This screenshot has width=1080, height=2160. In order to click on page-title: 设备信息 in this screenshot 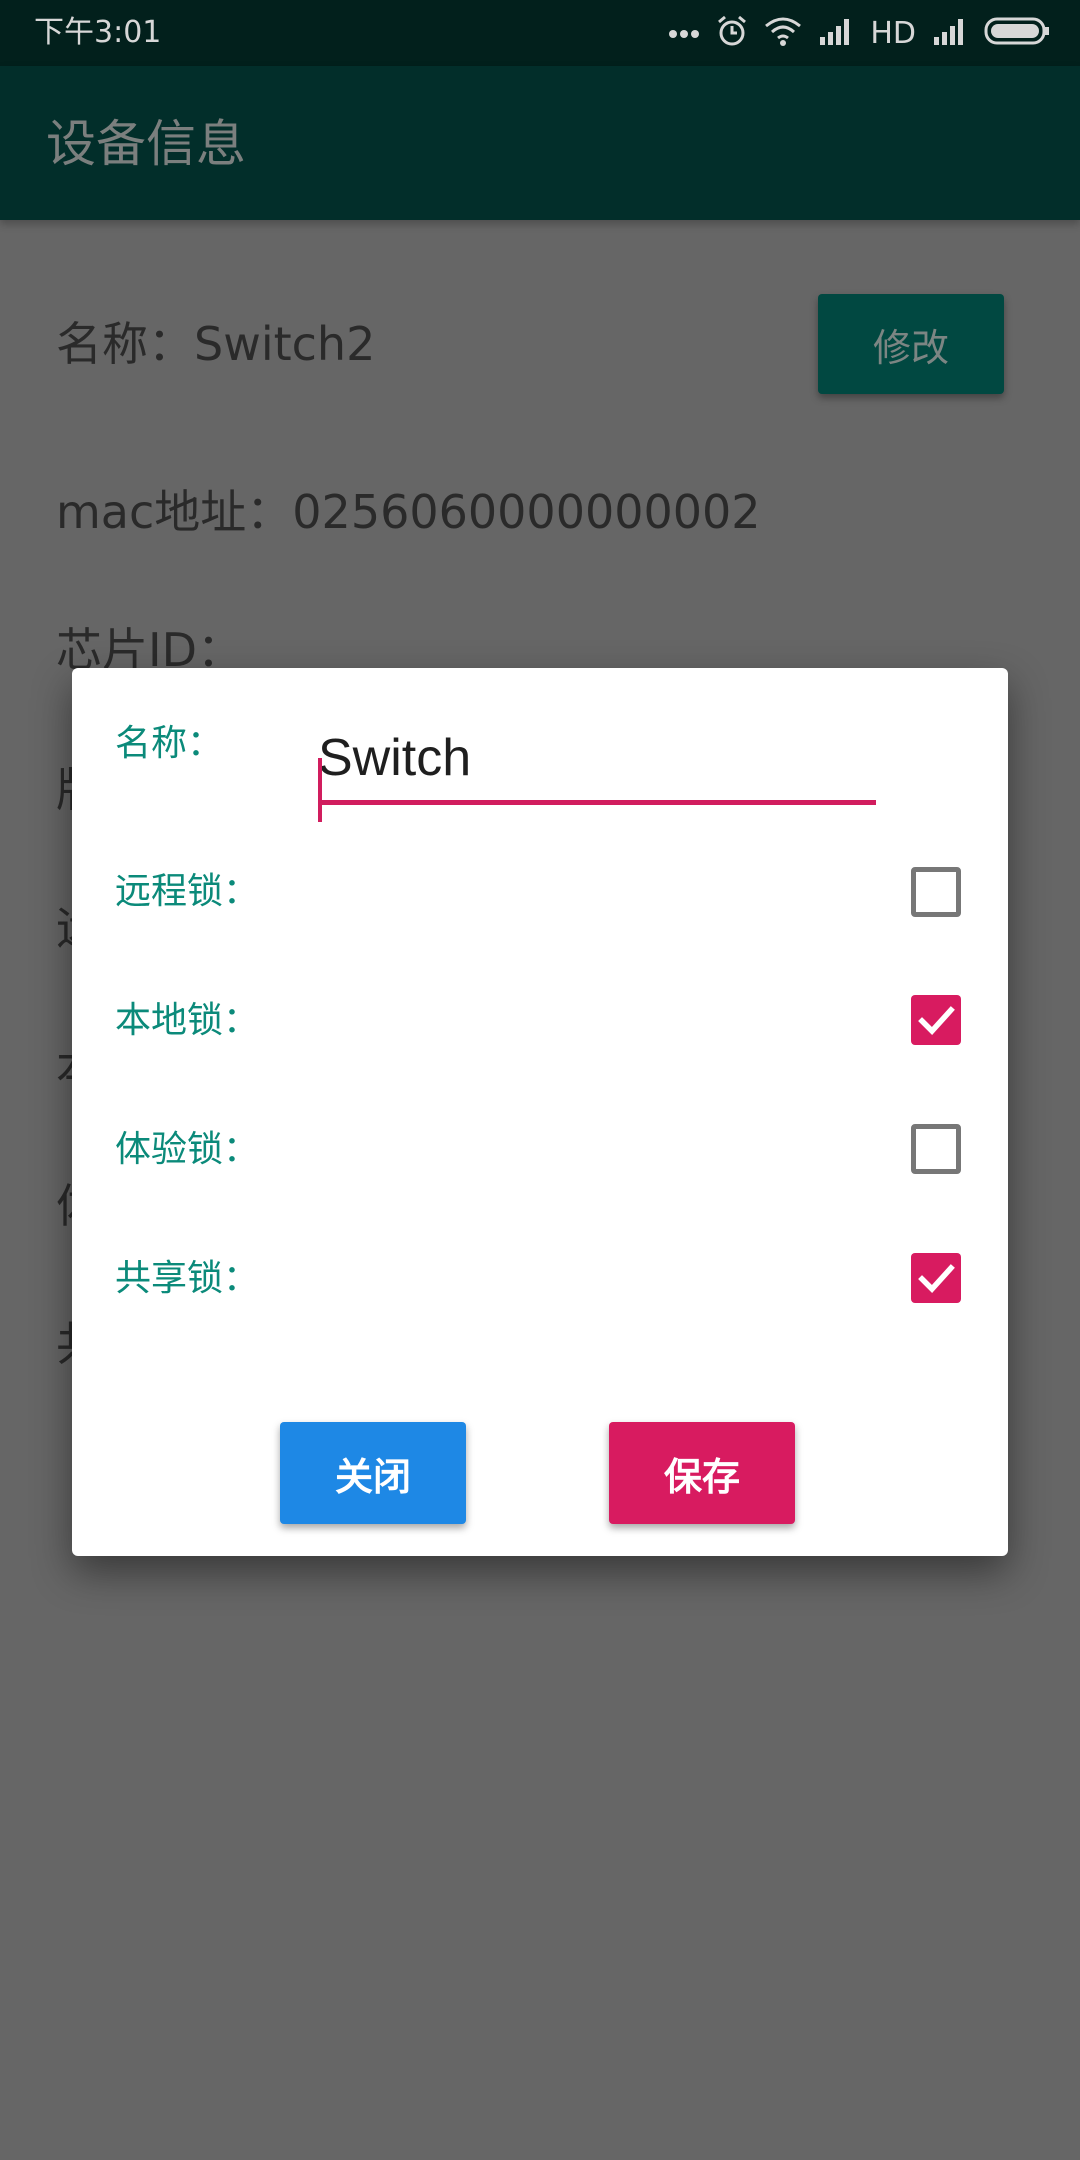, I will do `click(146, 144)`.